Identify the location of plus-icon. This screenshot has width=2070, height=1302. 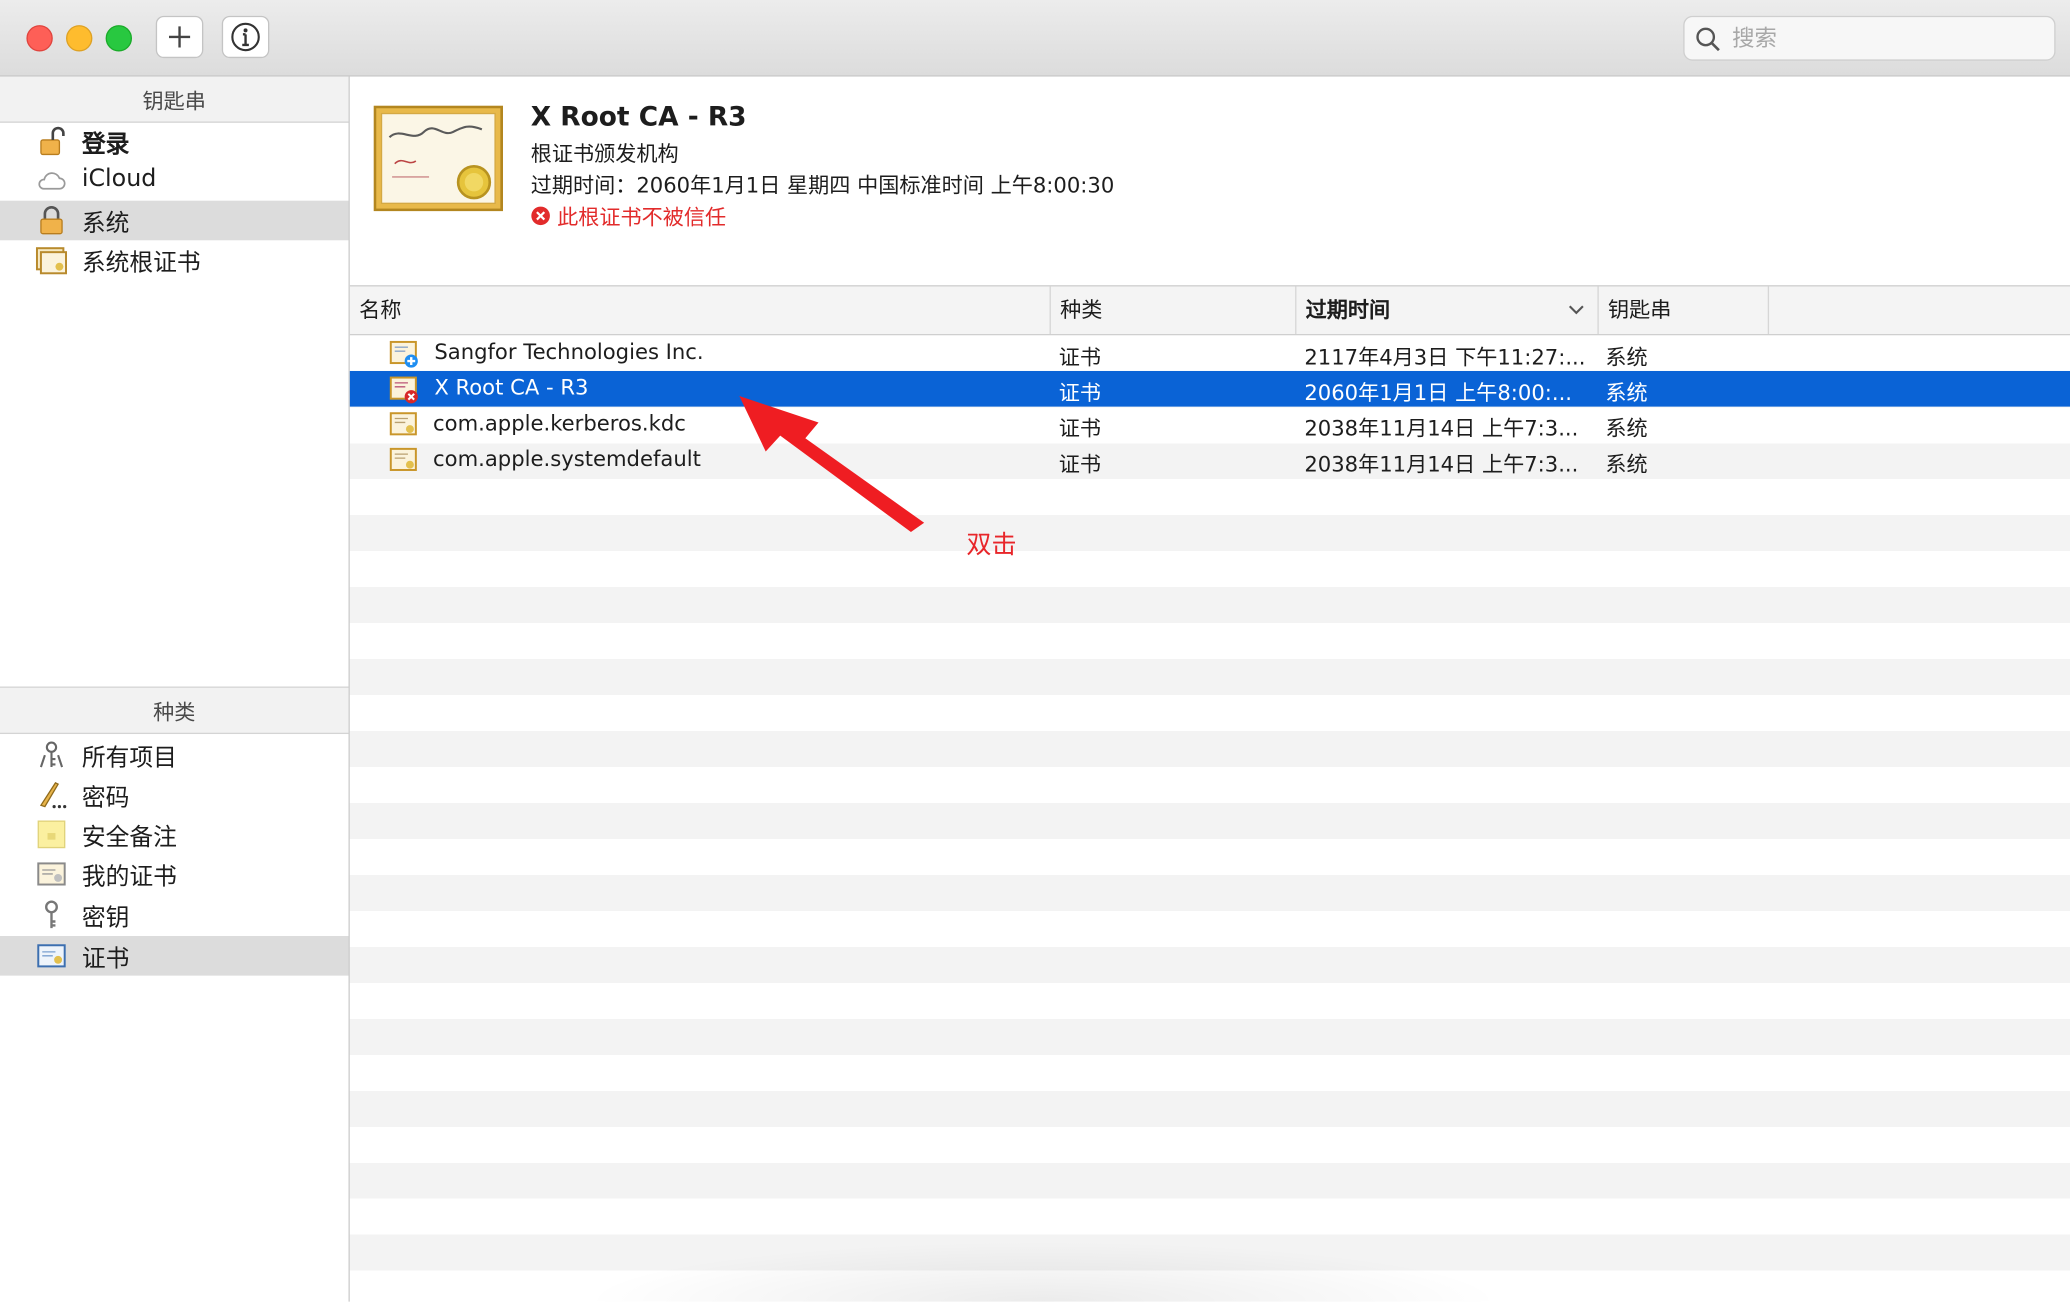
(179, 37).